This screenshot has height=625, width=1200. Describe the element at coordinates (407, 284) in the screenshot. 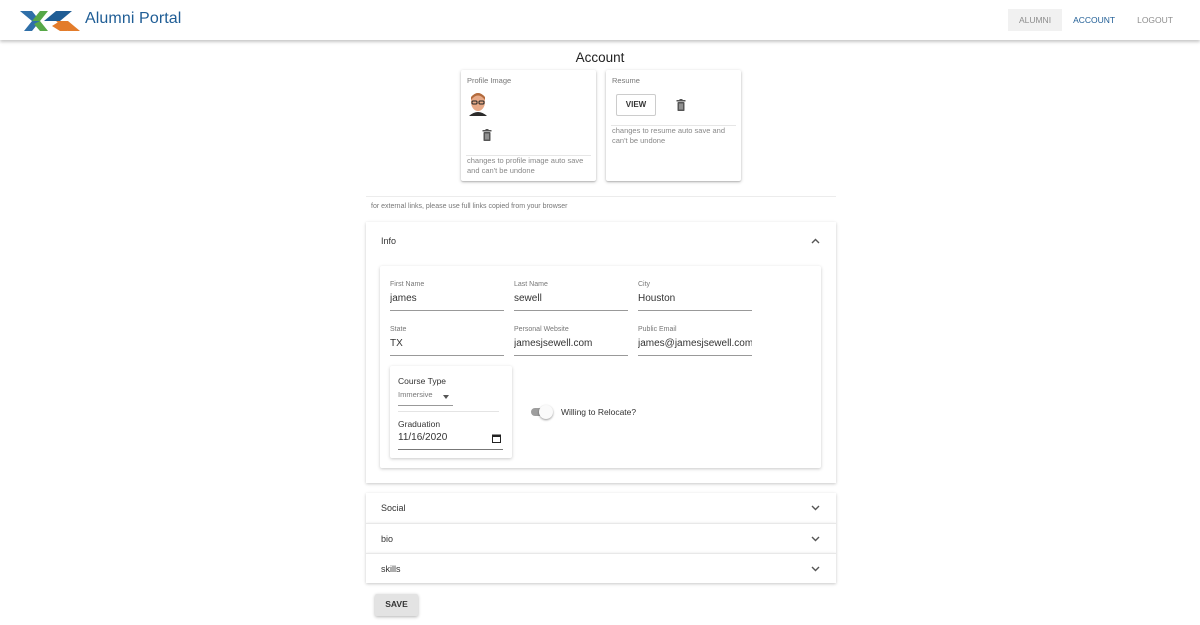

I see `first-name-label: First Name` at that location.